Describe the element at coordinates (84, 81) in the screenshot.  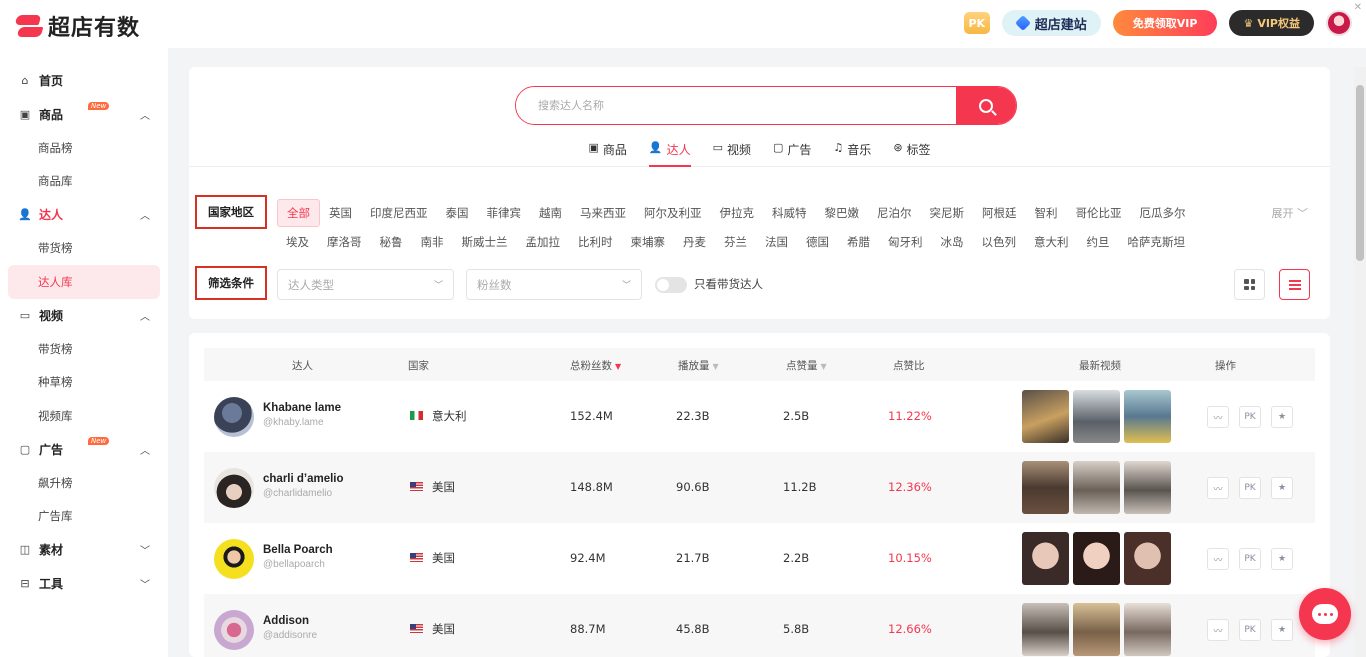
I see `sidebar-item-home: ⌂ 首页` at that location.